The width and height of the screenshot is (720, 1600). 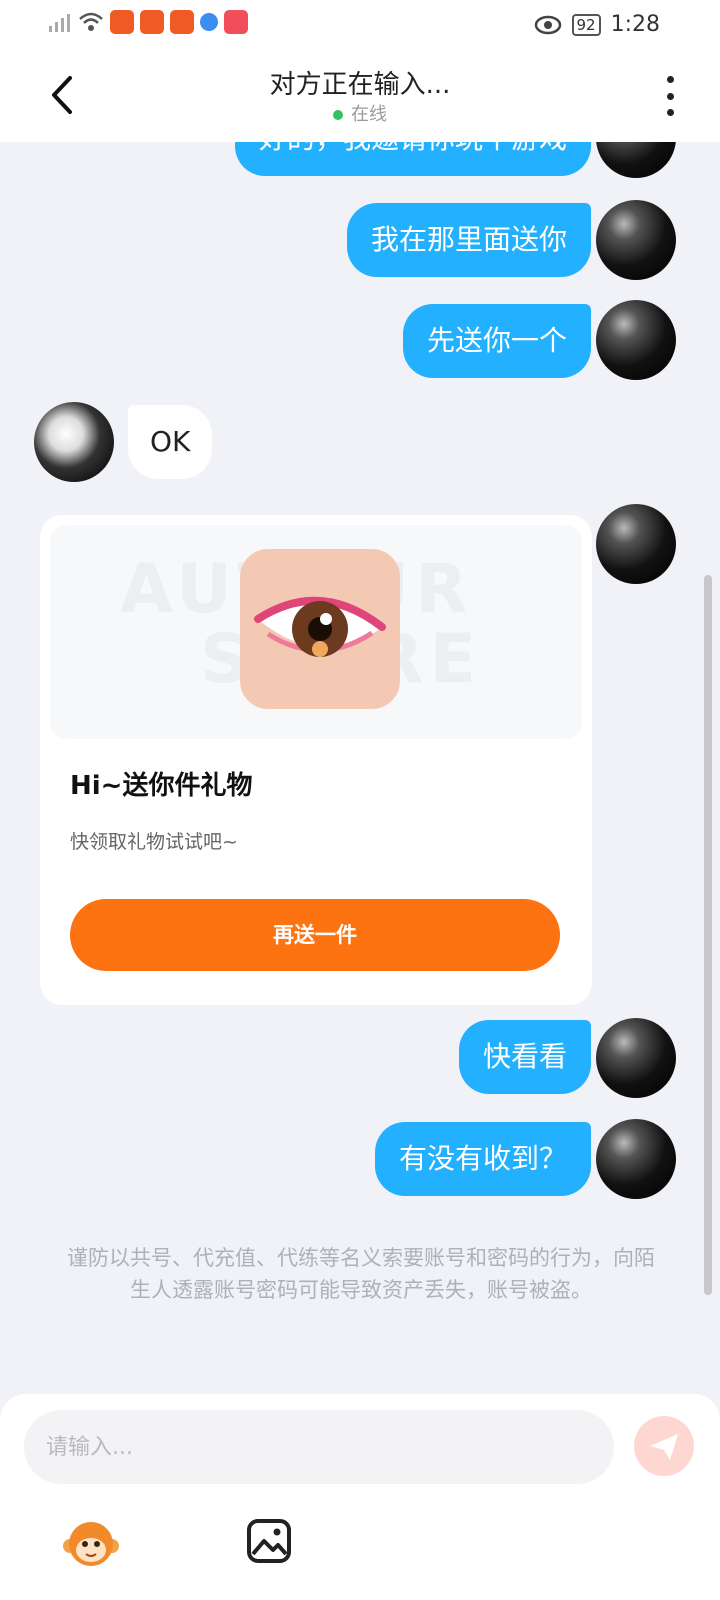 I want to click on send-button, so click(x=664, y=1446).